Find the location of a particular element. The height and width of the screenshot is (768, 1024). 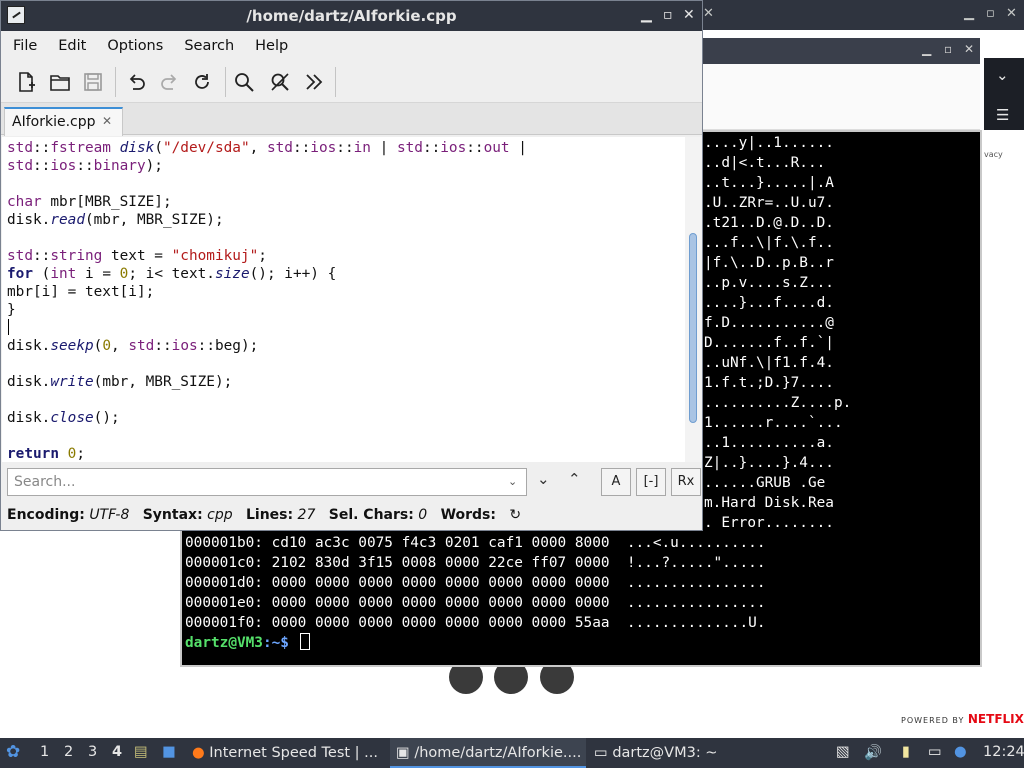

menu-search: Search is located at coordinates (209, 46).